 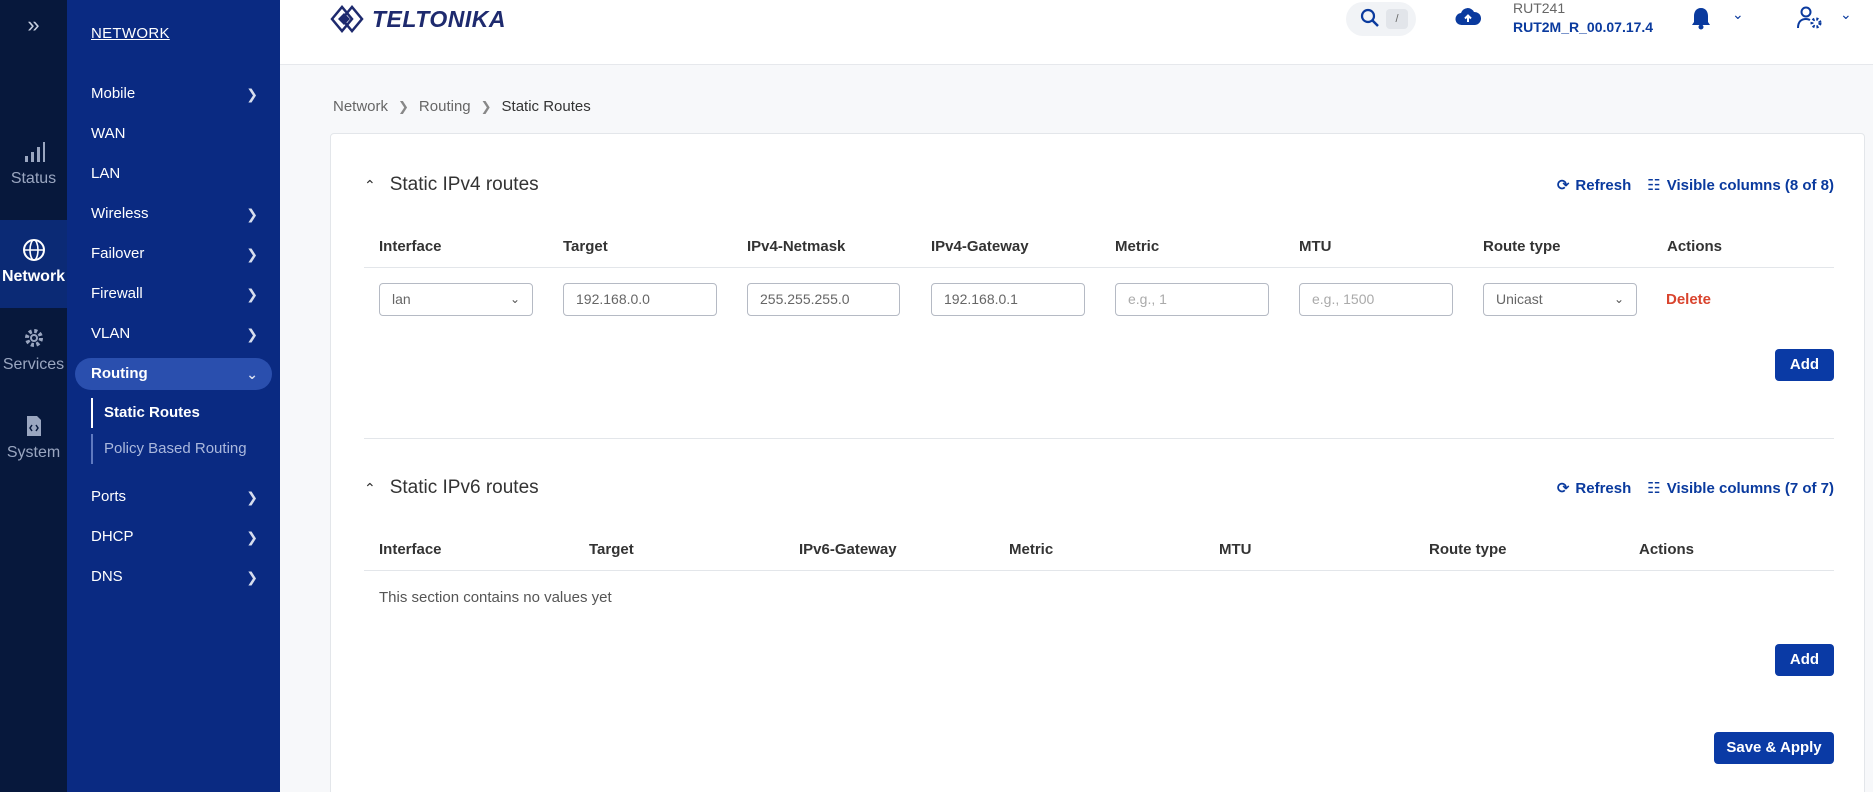 What do you see at coordinates (451, 488) in the screenshot?
I see `ipv6-section-header: ⌃ Static IPv6 routes` at bounding box center [451, 488].